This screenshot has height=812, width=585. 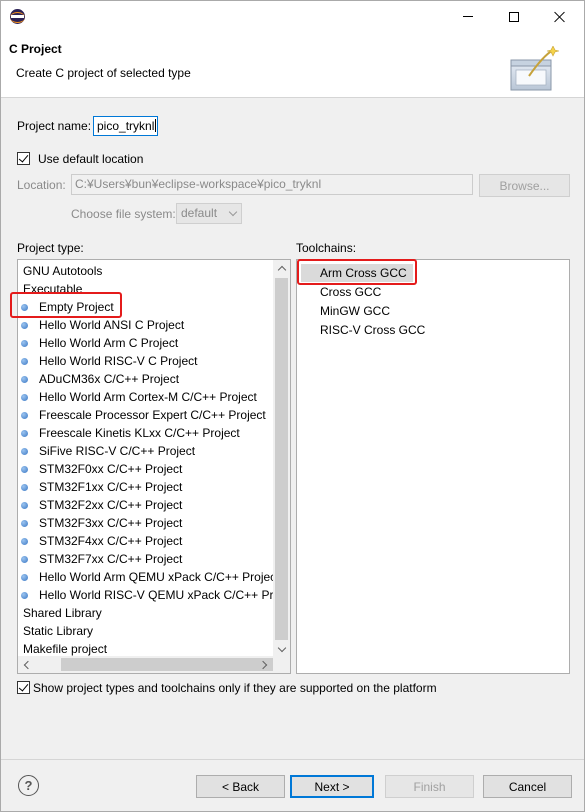 I want to click on project-type-item: Hello World RISC-V C Project, so click(x=147, y=361).